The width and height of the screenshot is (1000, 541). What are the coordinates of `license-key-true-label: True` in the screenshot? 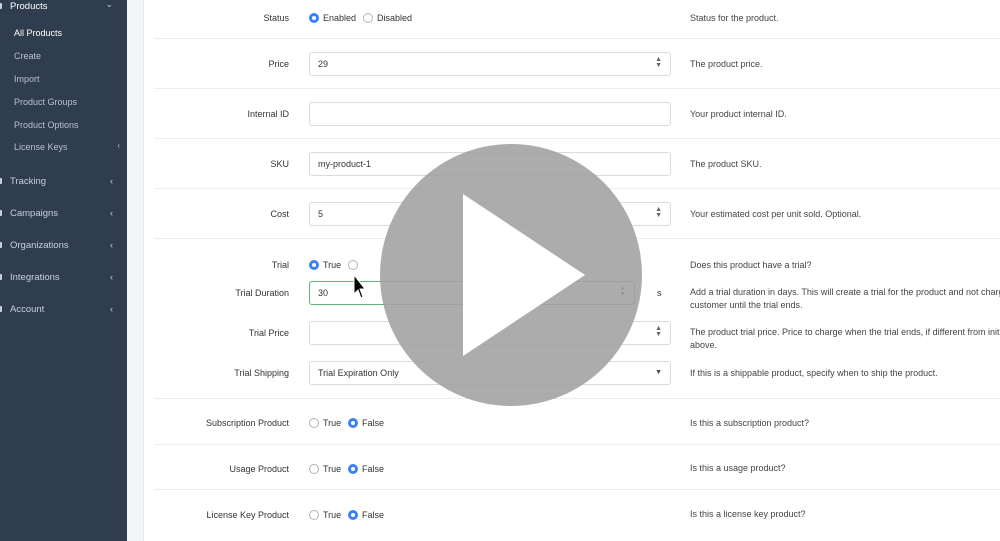 It's located at (332, 515).